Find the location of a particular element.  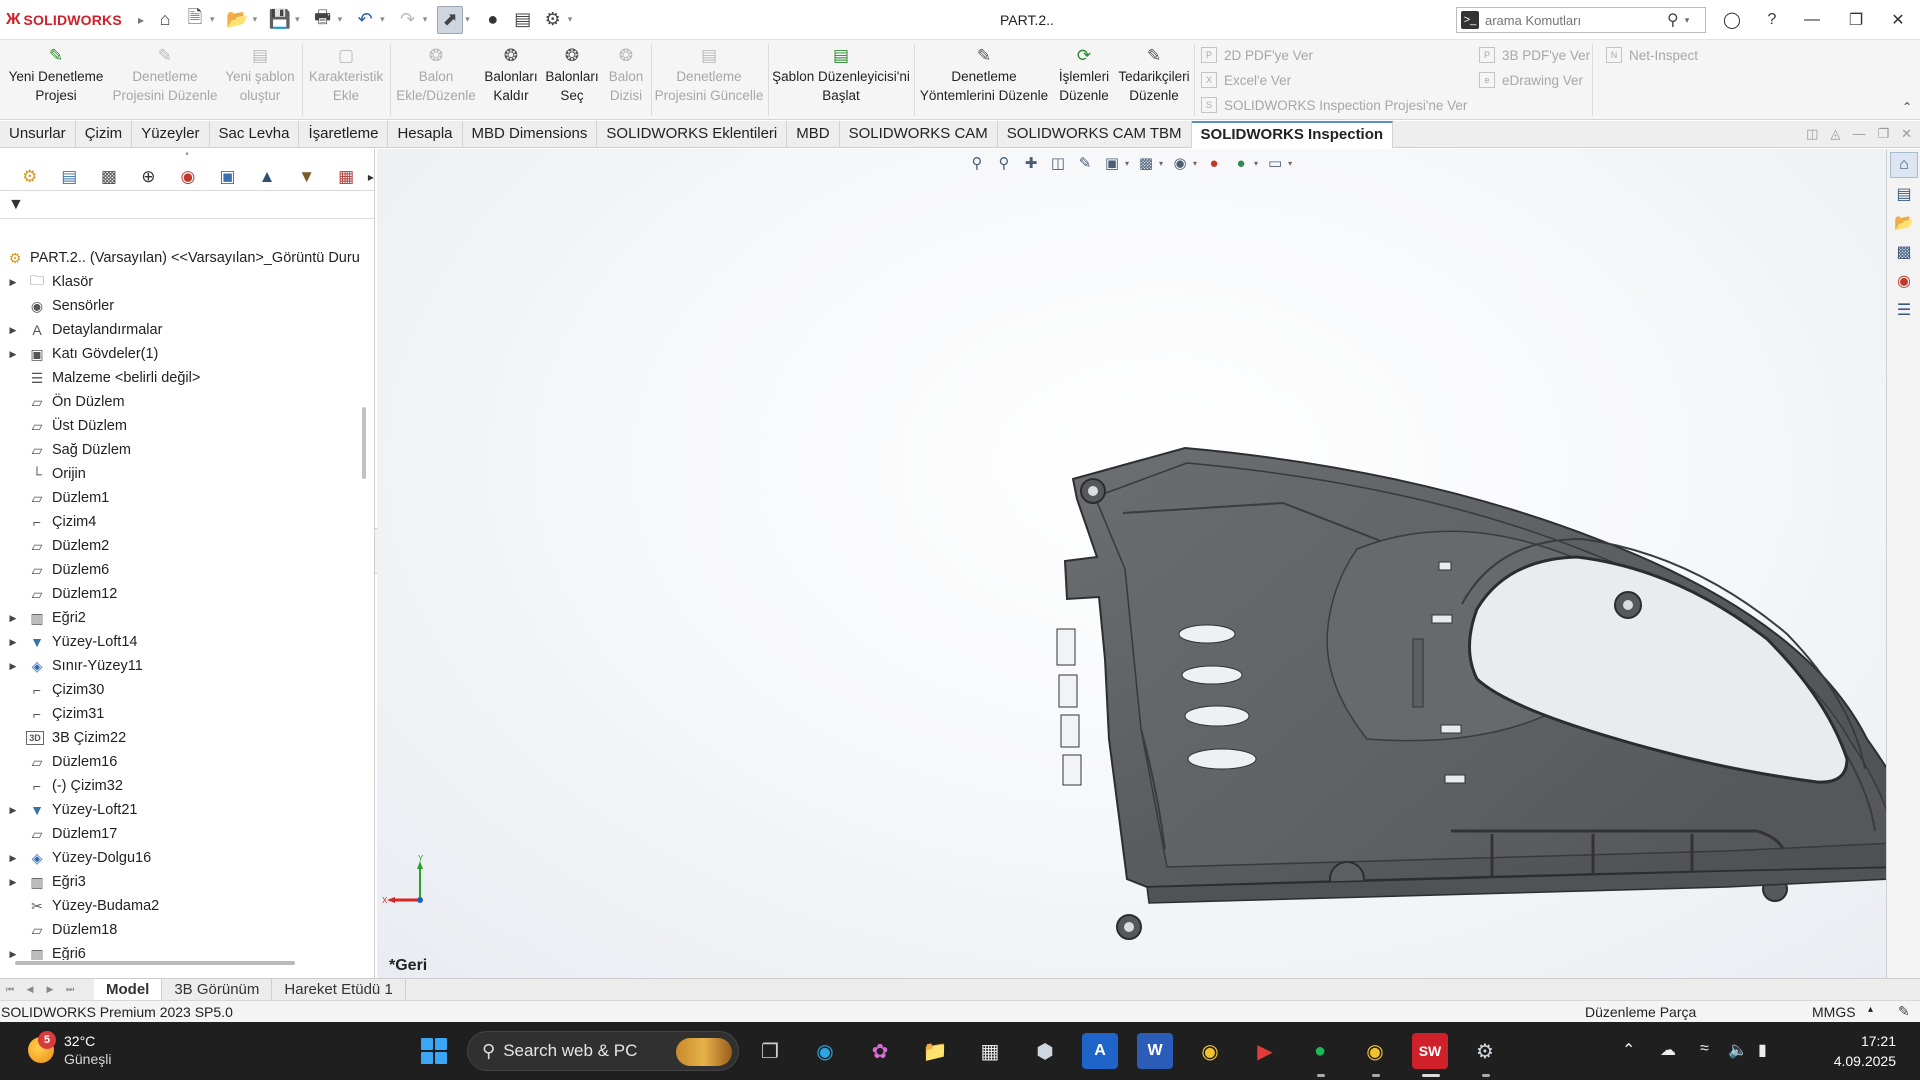

cam-feature-tab-icon: ▣ is located at coordinates (228, 177).